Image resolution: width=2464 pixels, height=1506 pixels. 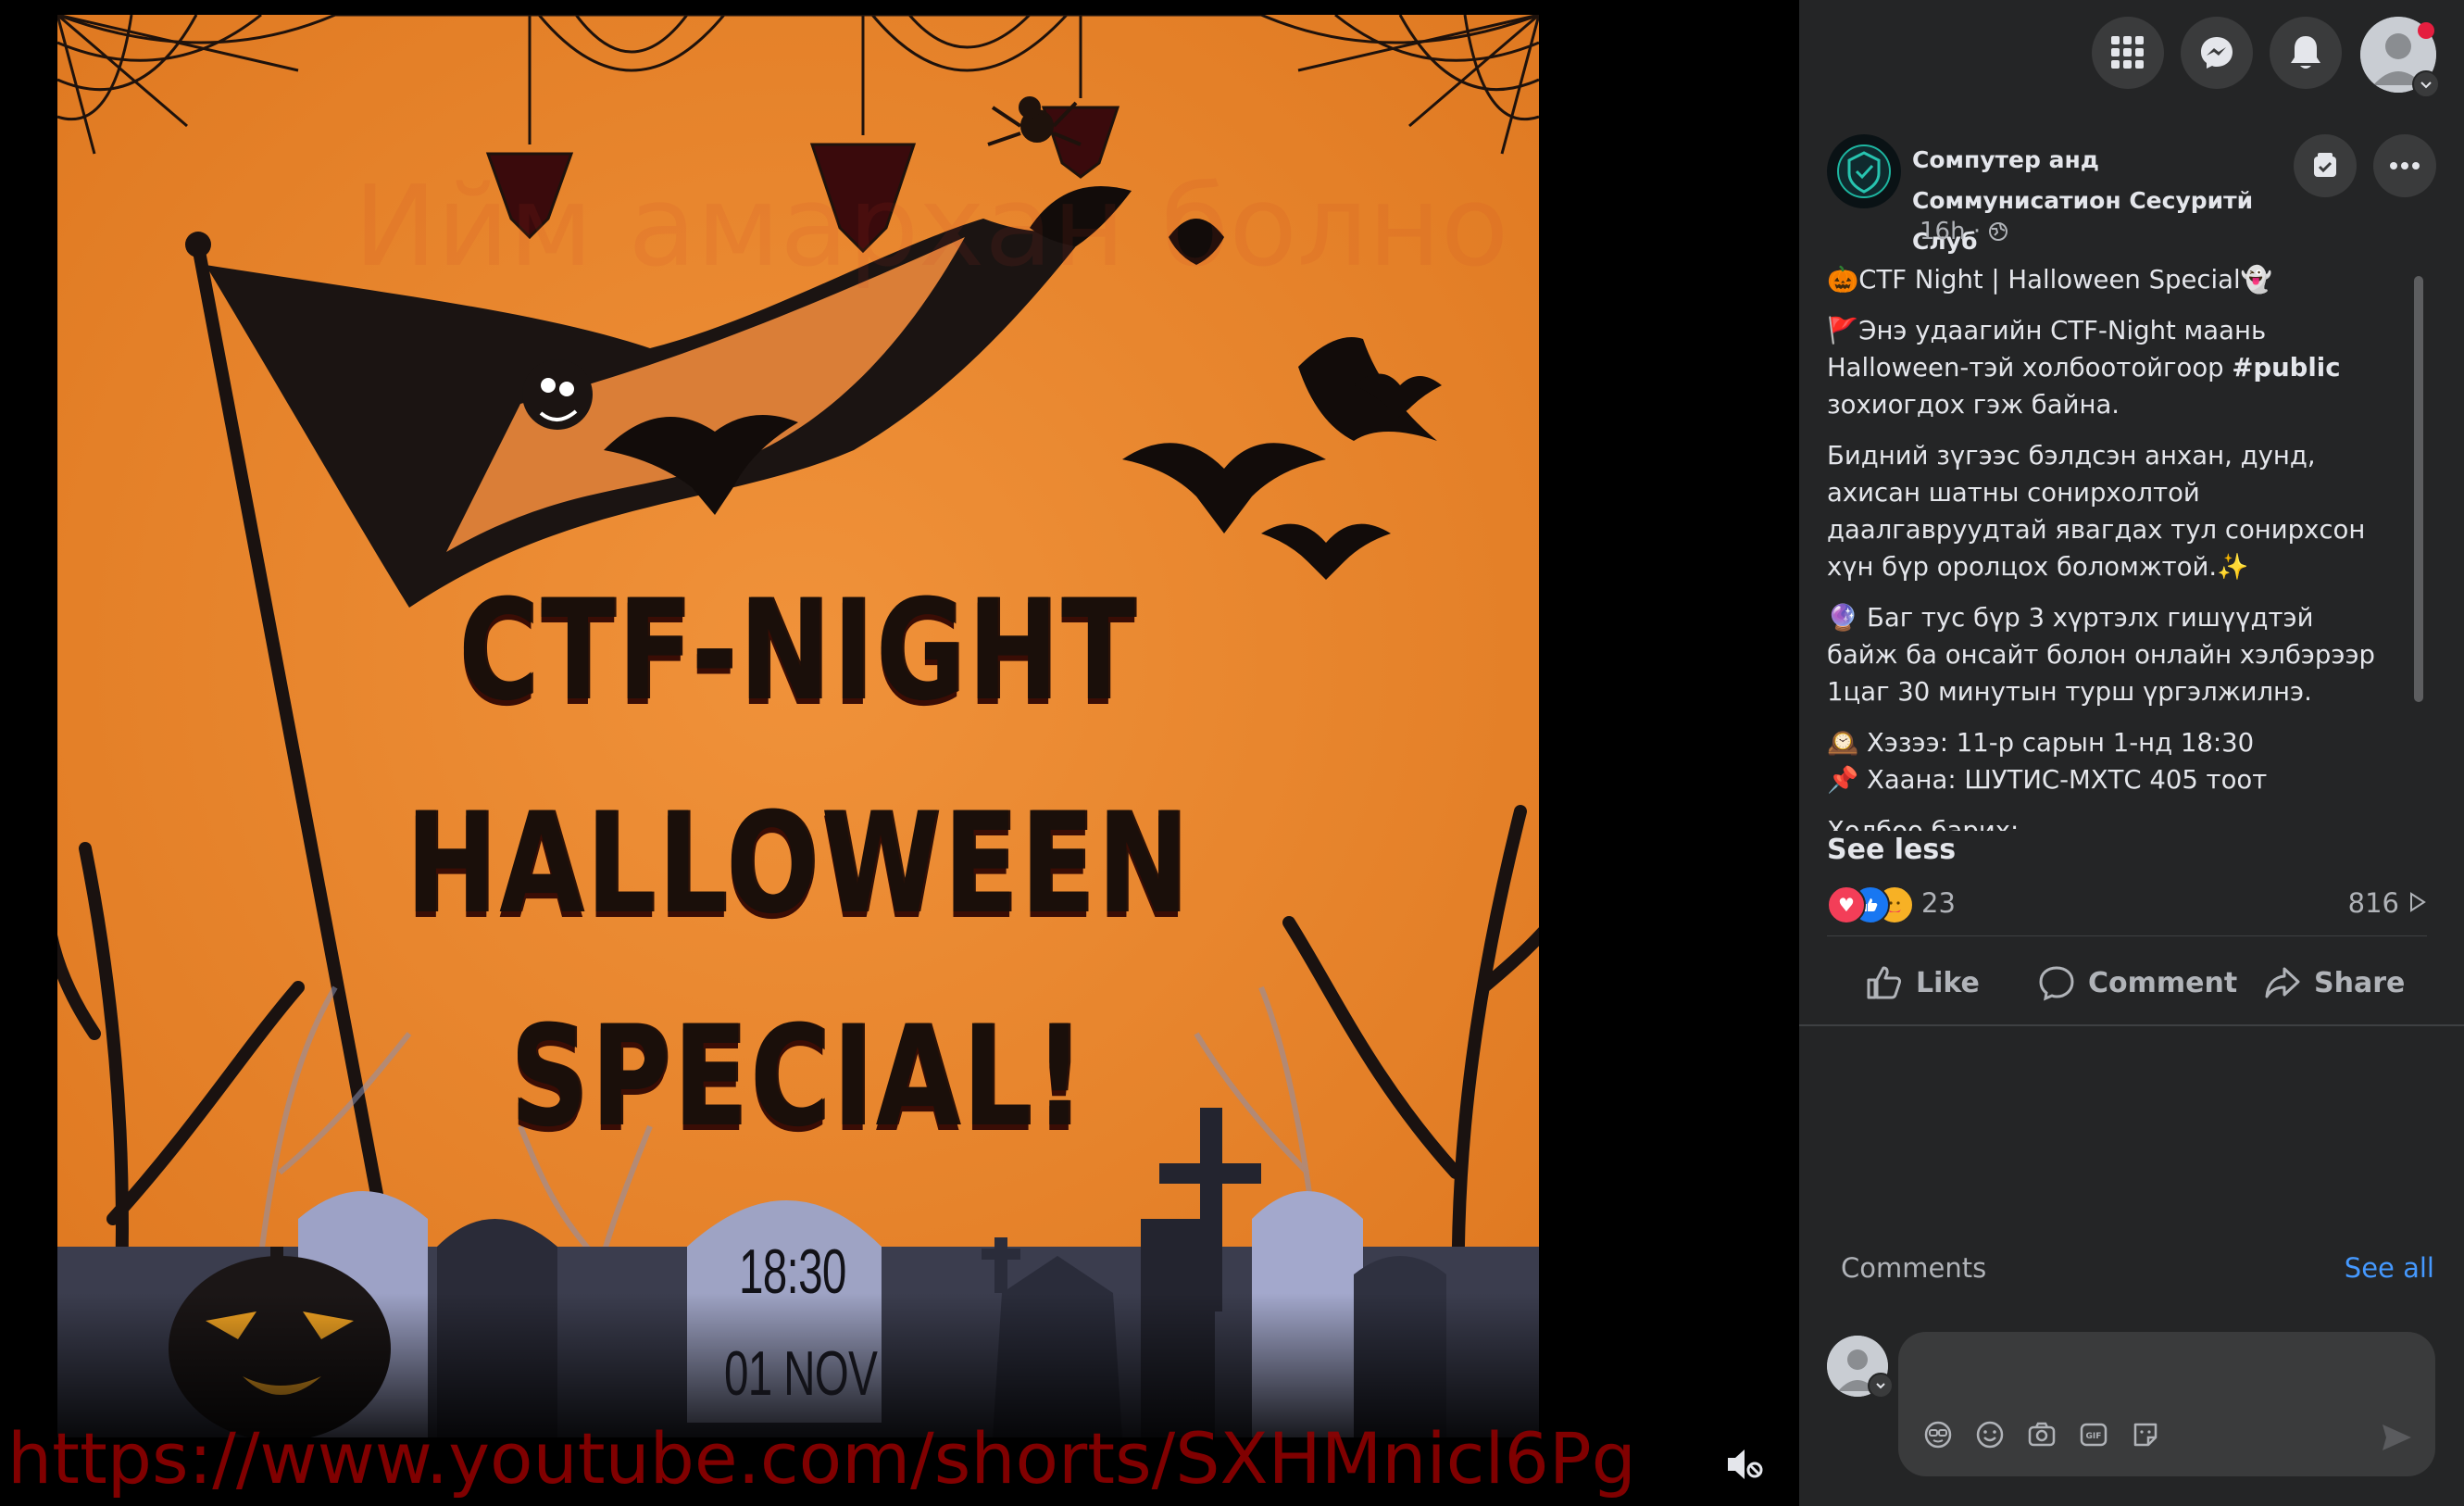 I want to click on send-icon, so click(x=2396, y=1437).